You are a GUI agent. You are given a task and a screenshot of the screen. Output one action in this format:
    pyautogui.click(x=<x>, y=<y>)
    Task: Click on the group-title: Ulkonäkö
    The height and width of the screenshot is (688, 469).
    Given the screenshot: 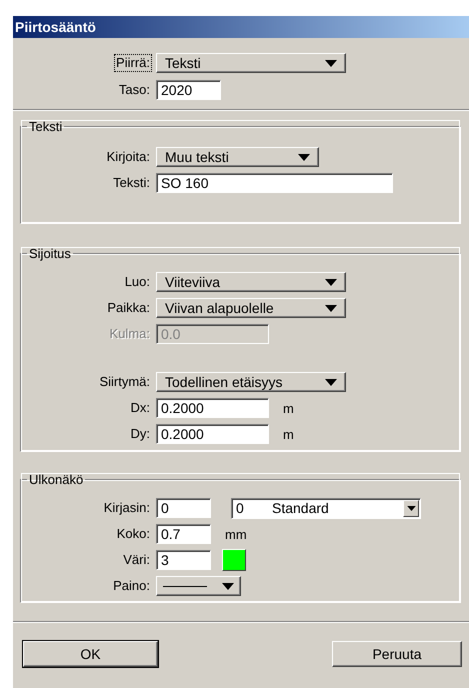 What is the action you would take?
    pyautogui.click(x=56, y=479)
    